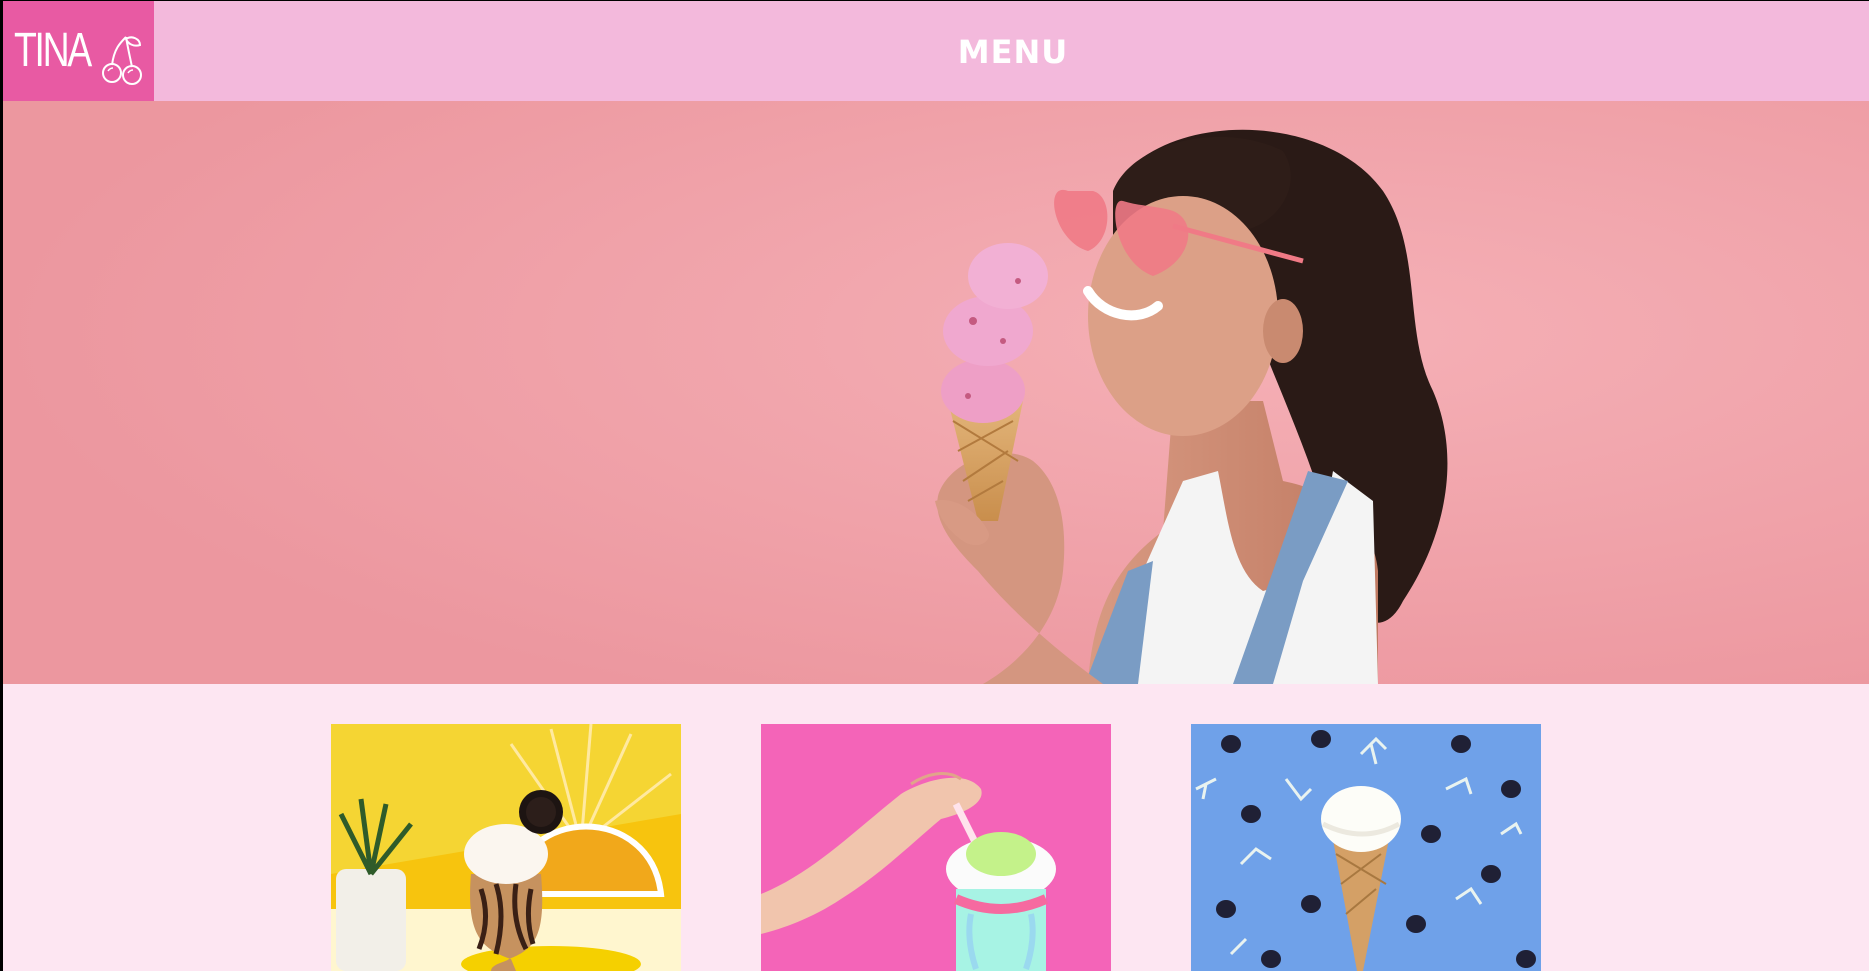  I want to click on milkshake-image, so click(506, 847).